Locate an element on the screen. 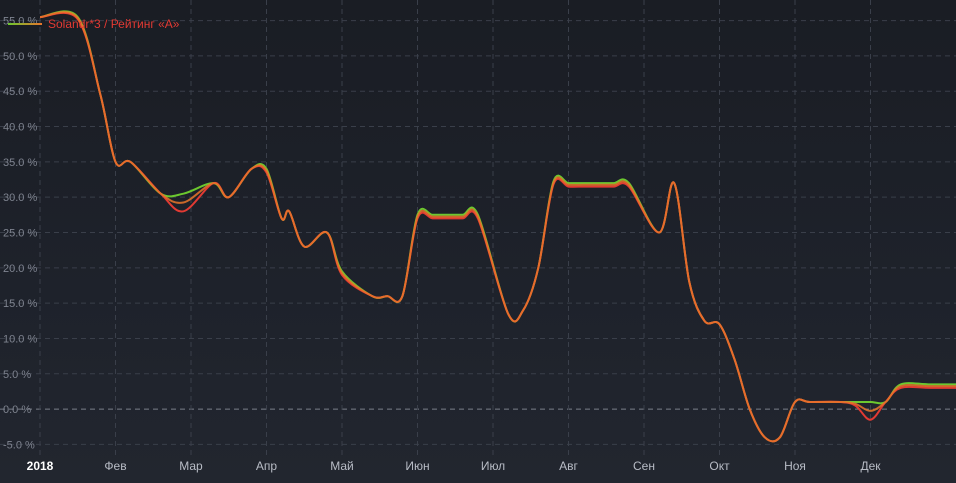 The image size is (956, 483). x-tick-label: Апр is located at coordinates (267, 466).